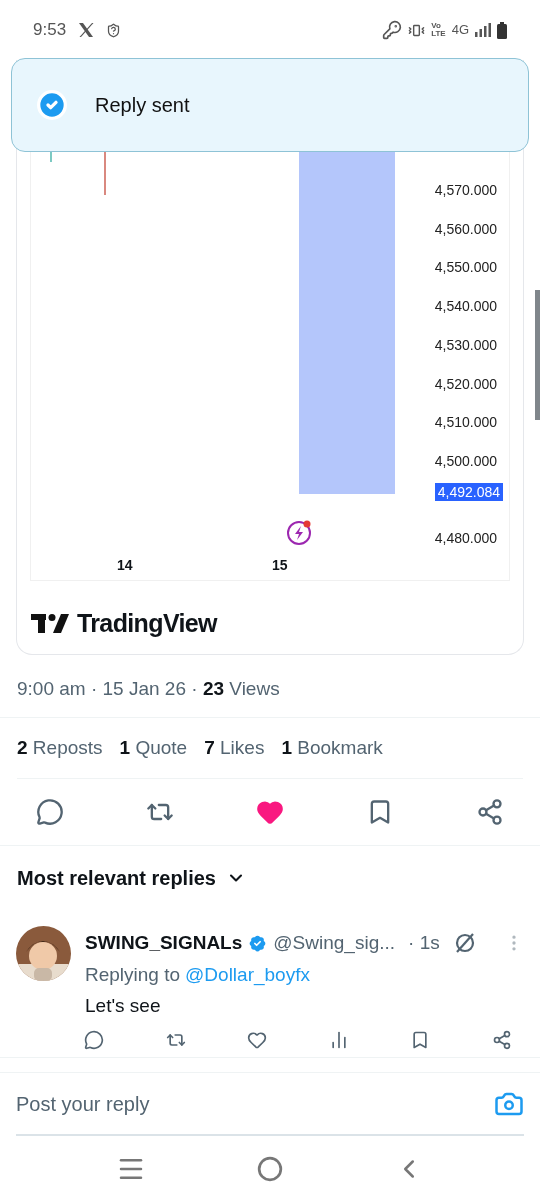 Image resolution: width=540 pixels, height=1200 pixels. Describe the element at coordinates (52, 105) in the screenshot. I see `check-circle-icon` at that location.